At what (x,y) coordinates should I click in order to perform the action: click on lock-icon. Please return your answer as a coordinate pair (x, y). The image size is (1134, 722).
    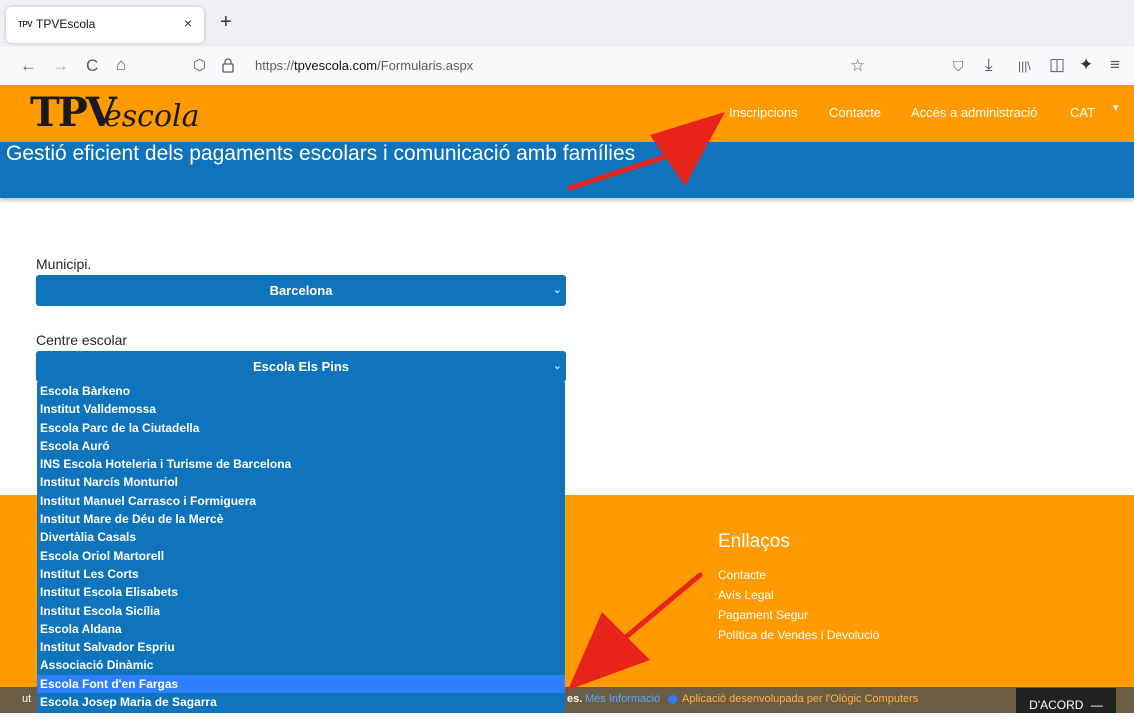
    Looking at the image, I should click on (228, 65).